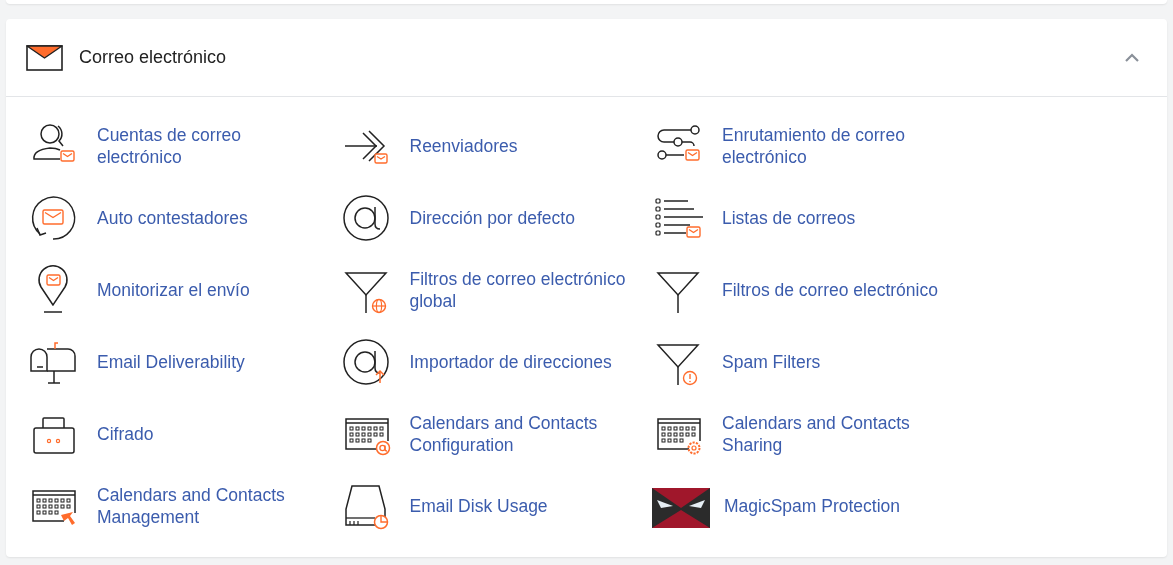 The width and height of the screenshot is (1173, 565). What do you see at coordinates (213, 146) in the screenshot?
I see `tool-link: Cuentas de correo electrónico` at bounding box center [213, 146].